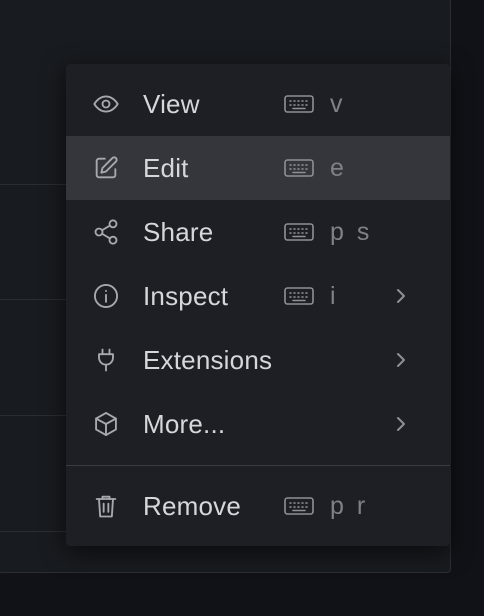  What do you see at coordinates (258, 232) in the screenshot?
I see `menu-item-share: Share p s` at bounding box center [258, 232].